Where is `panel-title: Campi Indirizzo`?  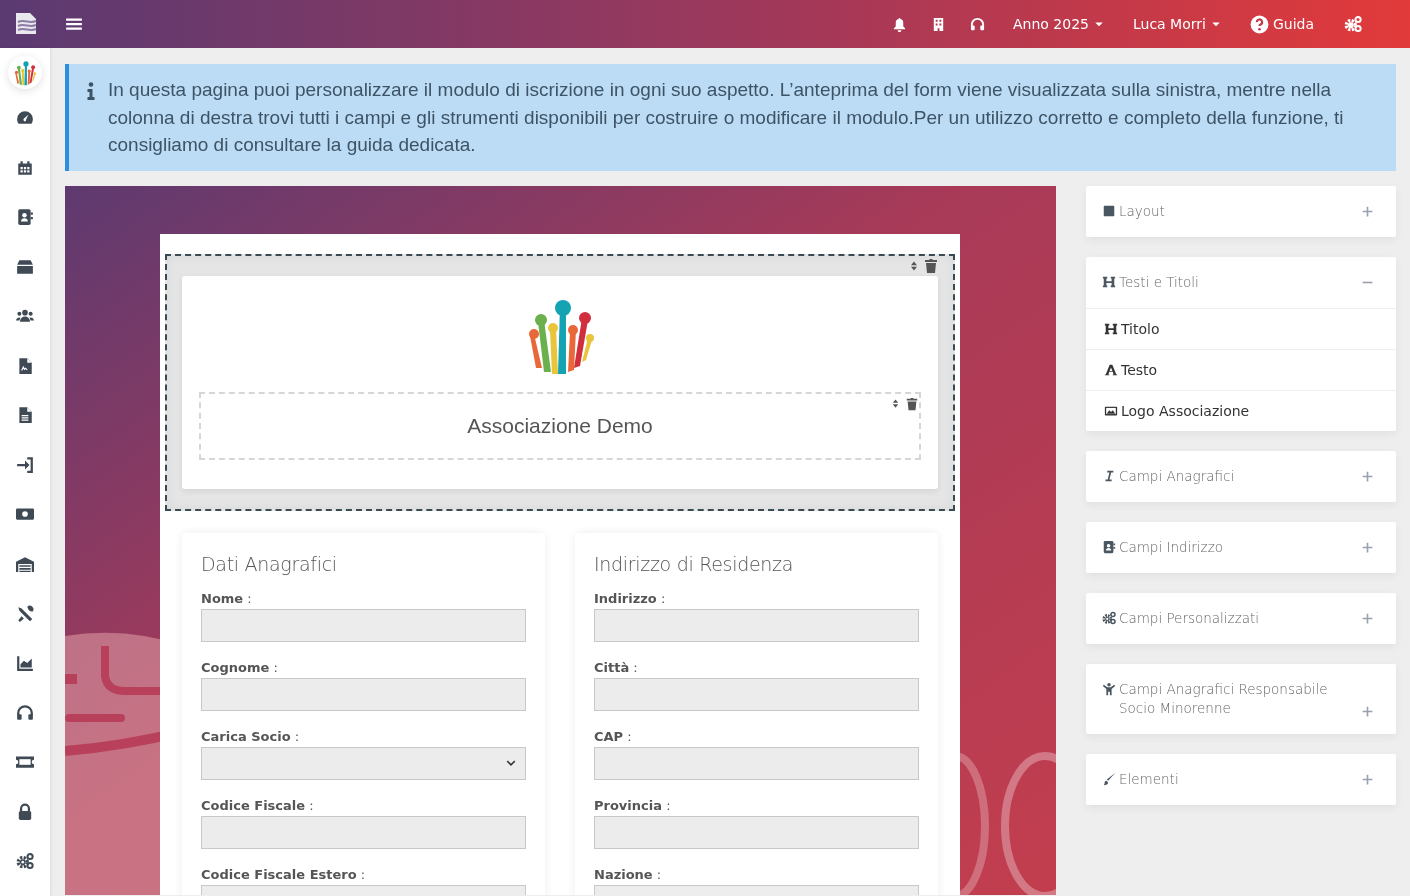
panel-title: Campi Indirizzo is located at coordinates (1163, 547).